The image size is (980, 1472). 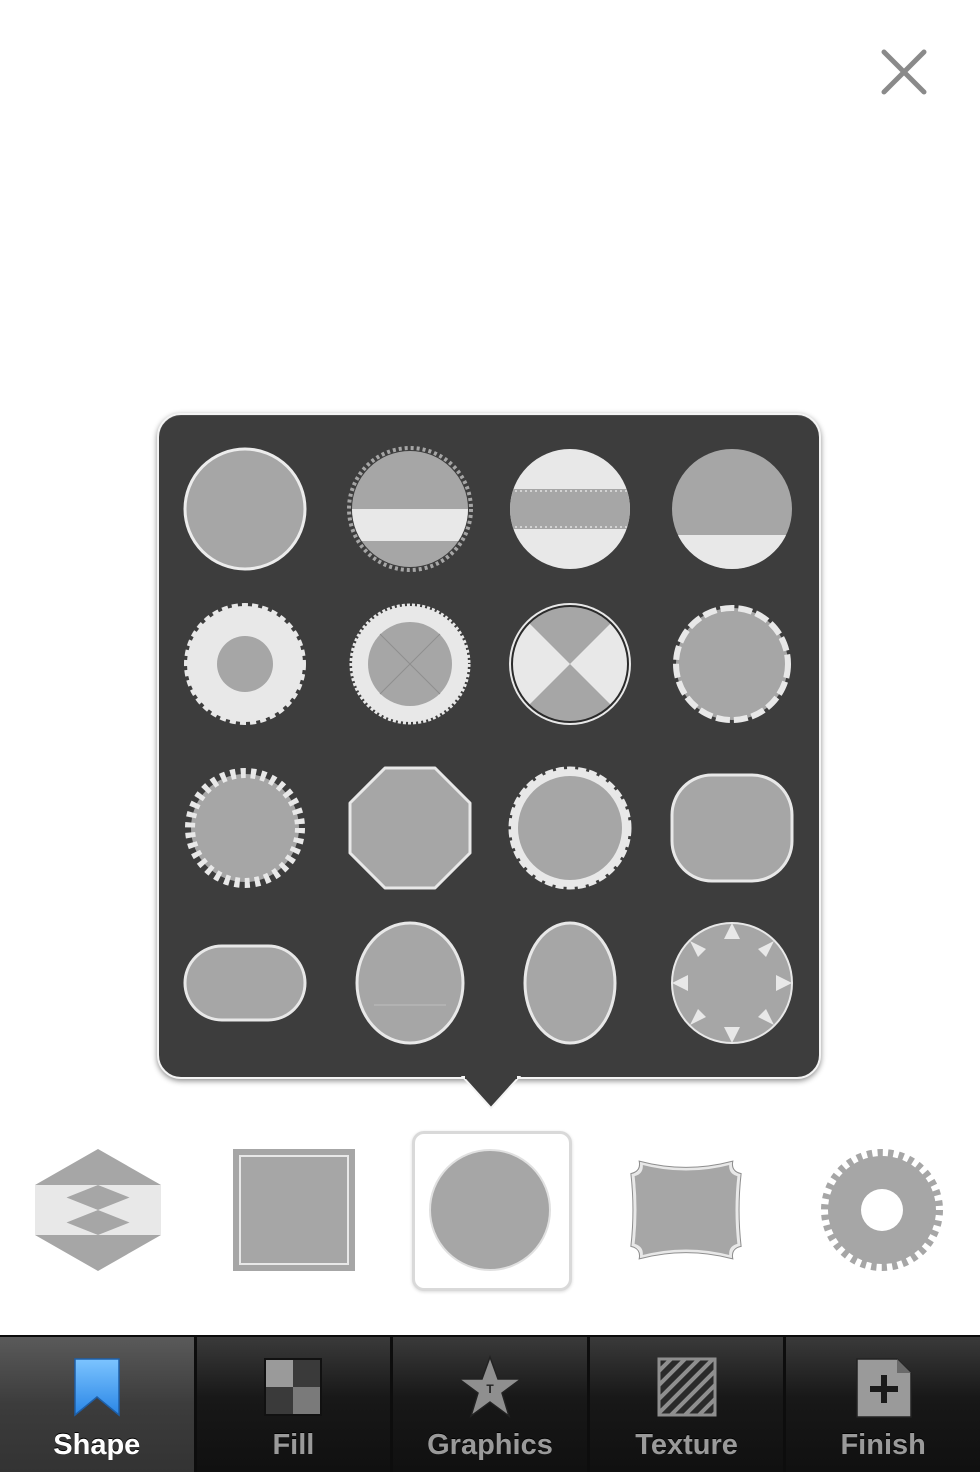 I want to click on add-page-icon, so click(x=883, y=1387).